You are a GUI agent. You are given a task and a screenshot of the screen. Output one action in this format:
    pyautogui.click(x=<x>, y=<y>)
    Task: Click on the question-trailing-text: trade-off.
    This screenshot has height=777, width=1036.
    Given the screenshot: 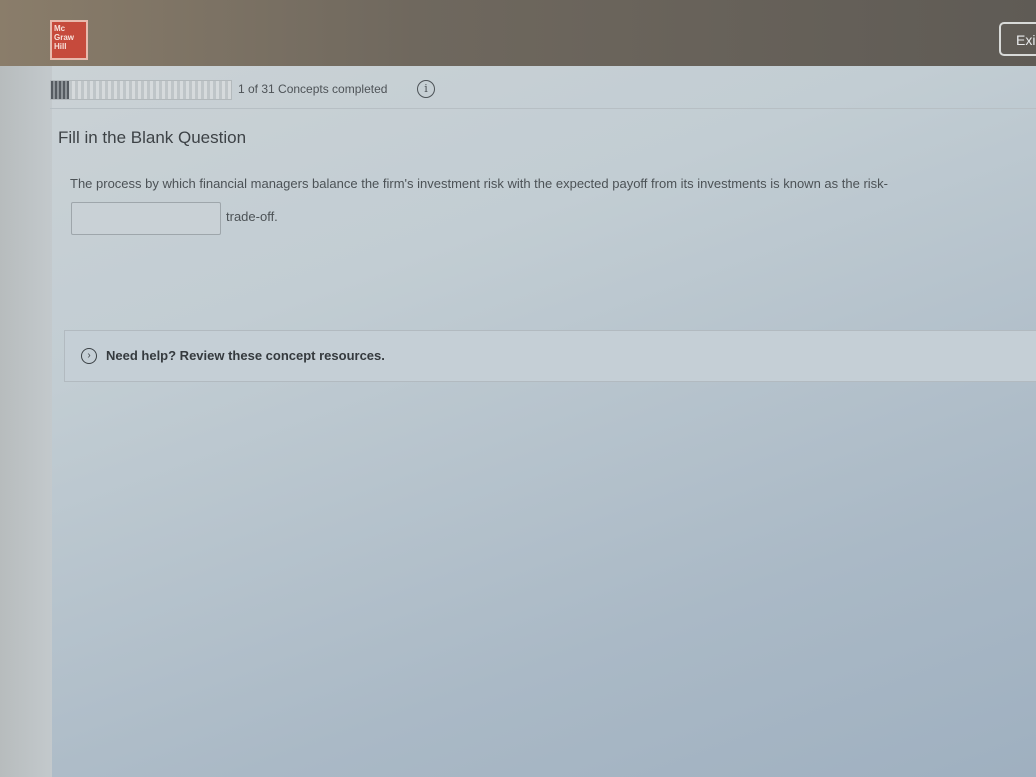 What is the action you would take?
    pyautogui.click(x=252, y=216)
    